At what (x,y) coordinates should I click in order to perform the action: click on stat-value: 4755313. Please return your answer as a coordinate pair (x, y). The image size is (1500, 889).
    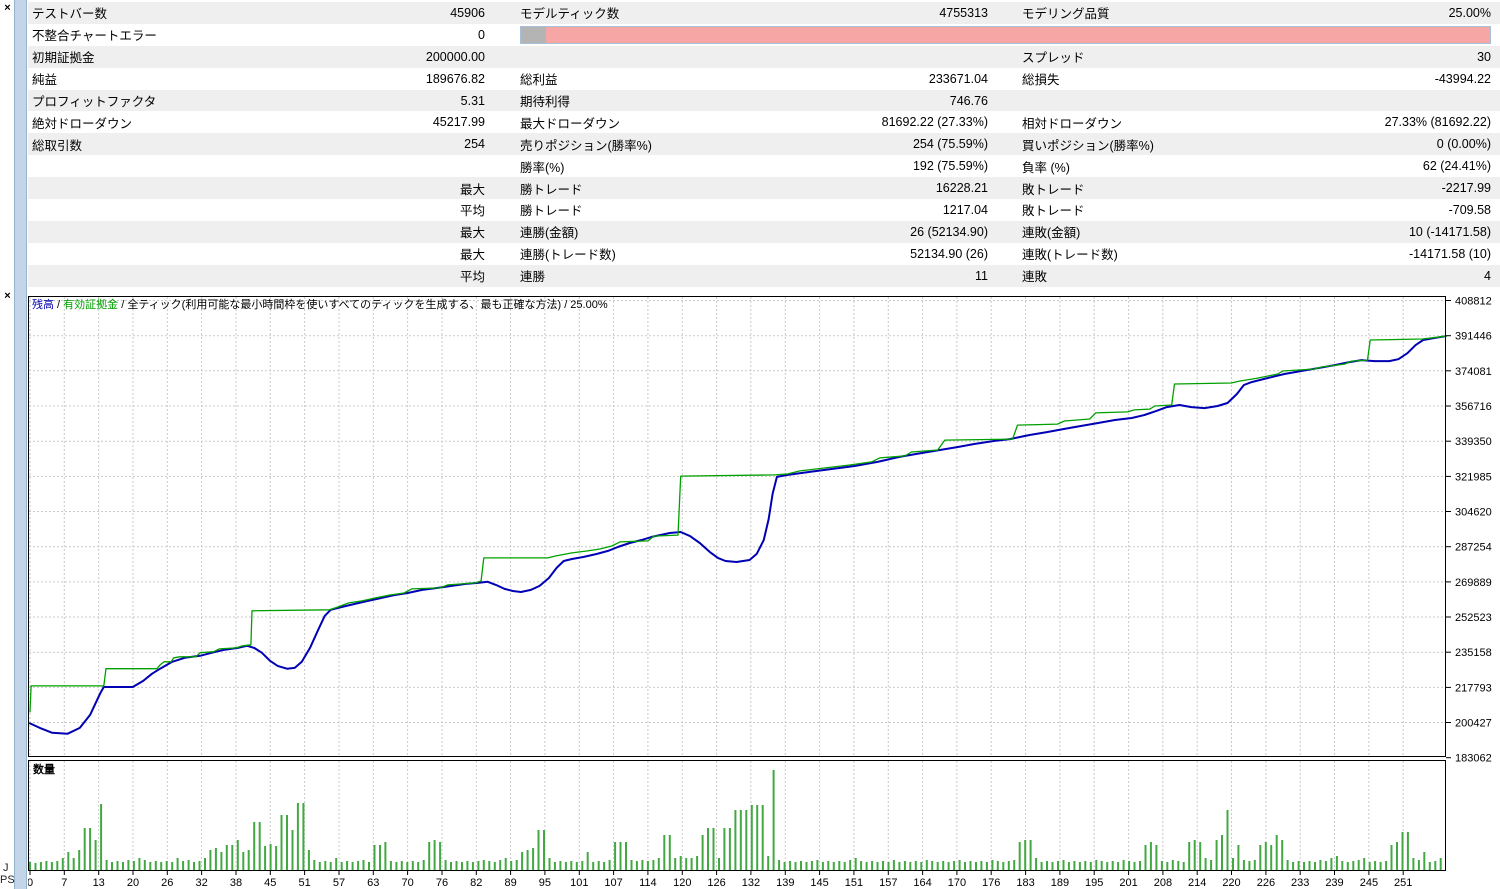
    Looking at the image, I should click on (963, 12).